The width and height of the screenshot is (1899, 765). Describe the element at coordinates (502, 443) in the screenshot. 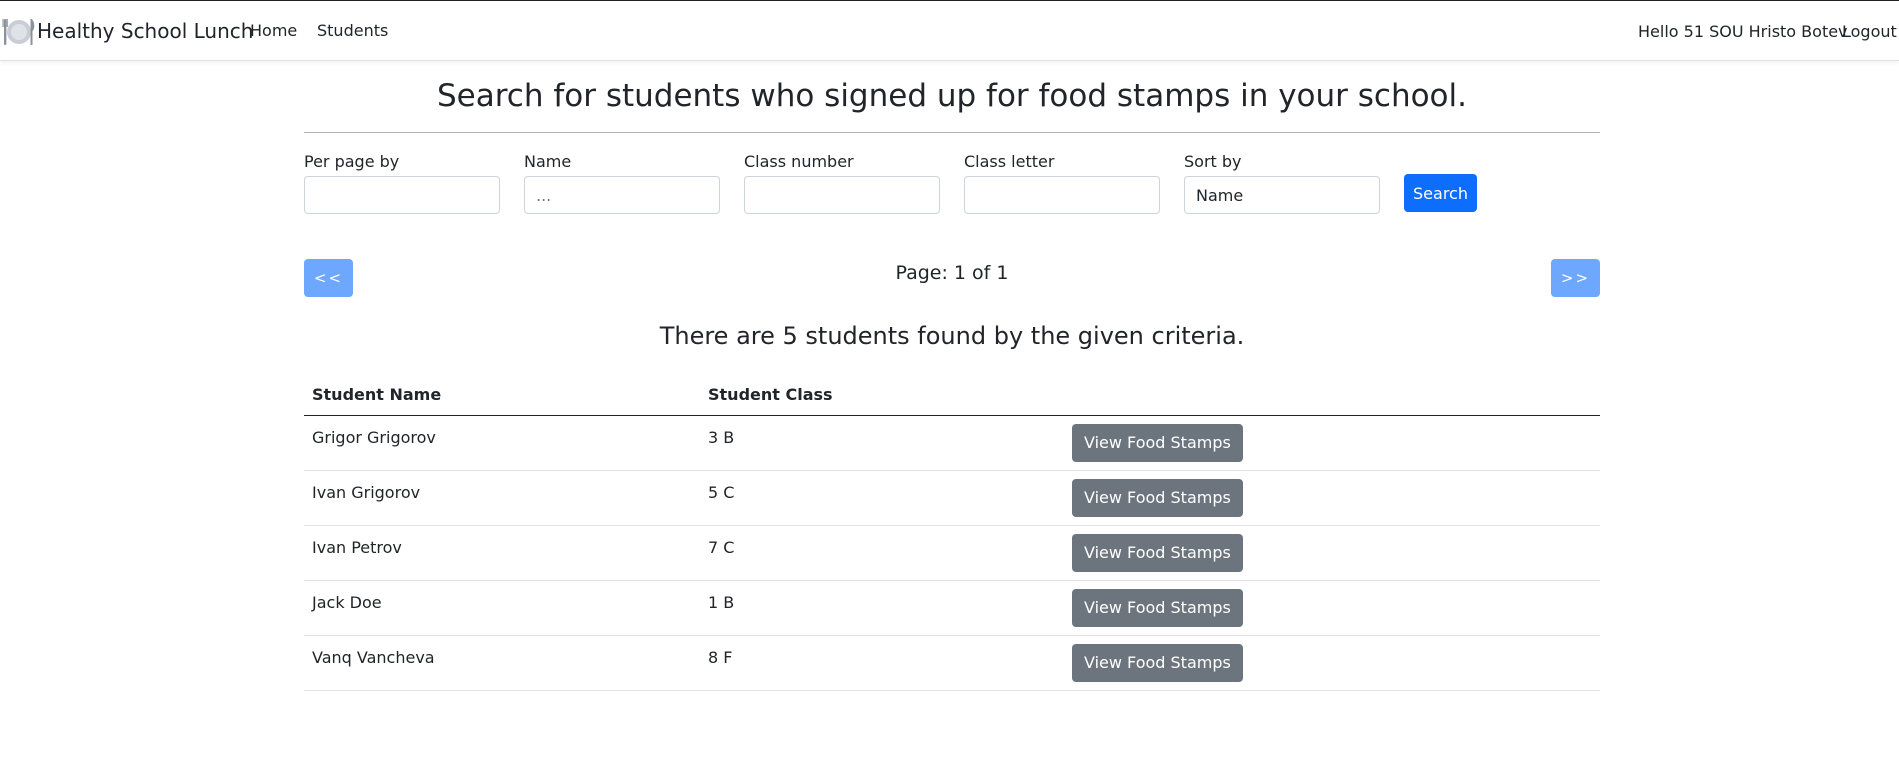

I see `student-name-cell: Grigor Grigorov` at that location.